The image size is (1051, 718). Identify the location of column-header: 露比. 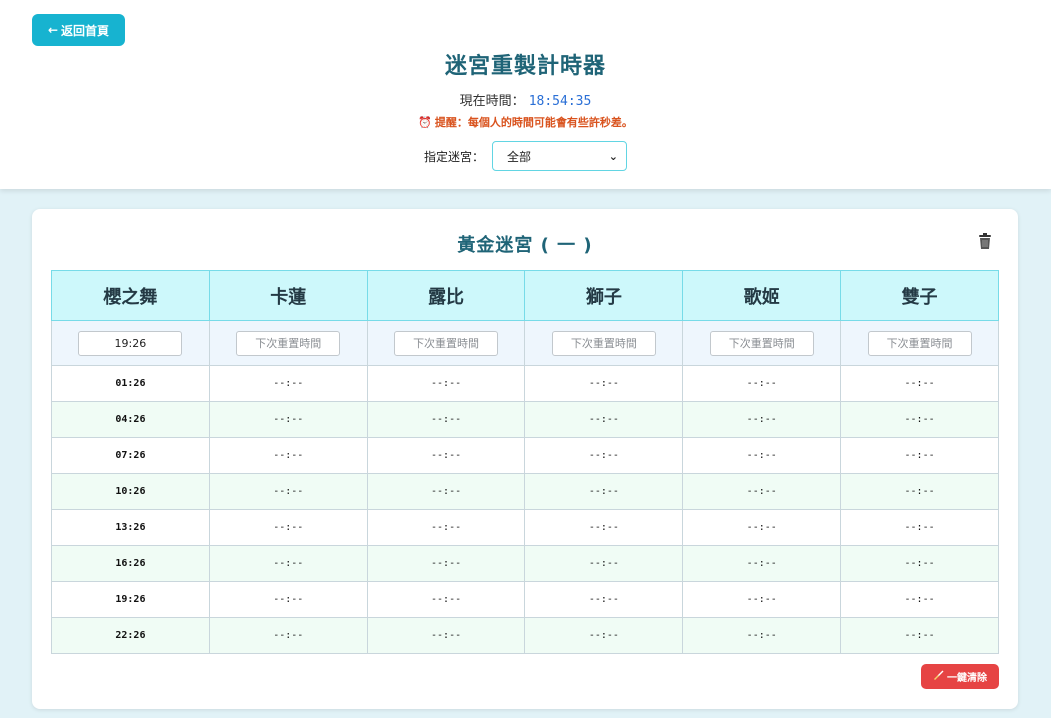
(446, 295).